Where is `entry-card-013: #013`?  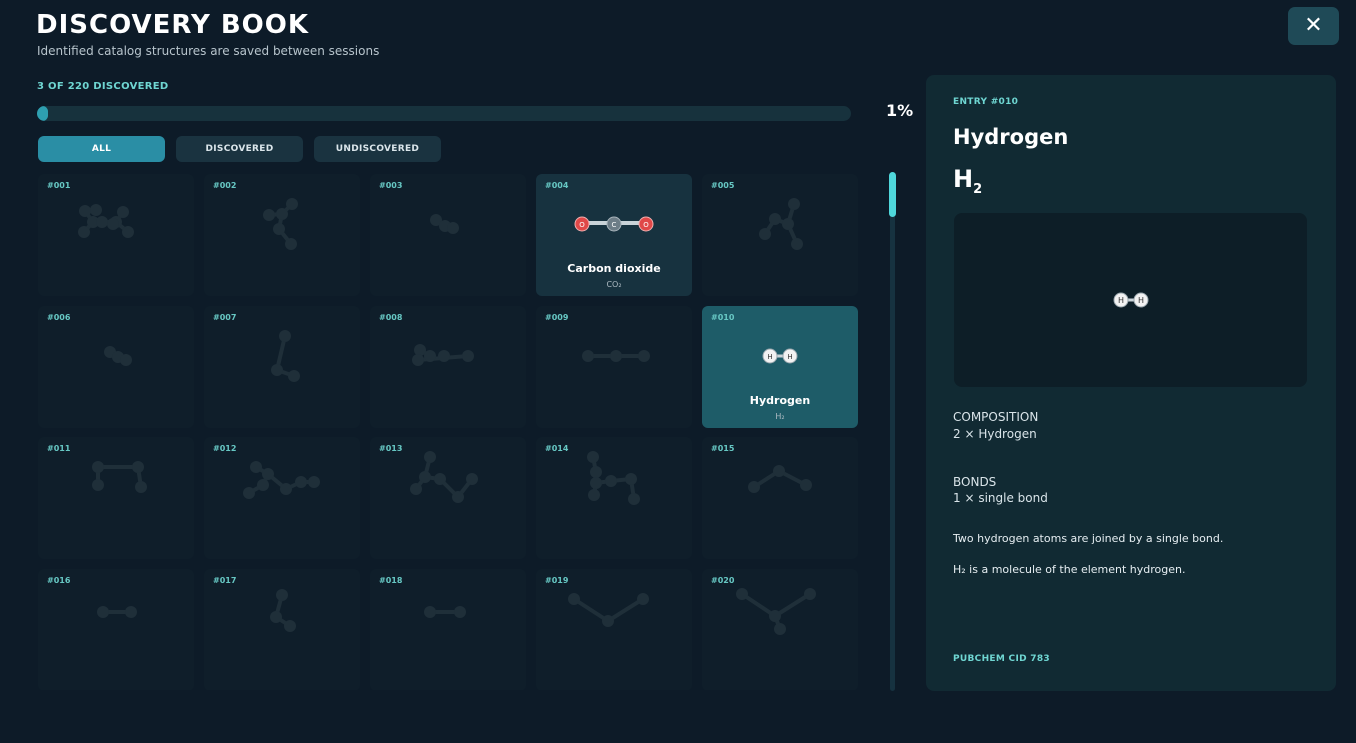 entry-card-013: #013 is located at coordinates (448, 498).